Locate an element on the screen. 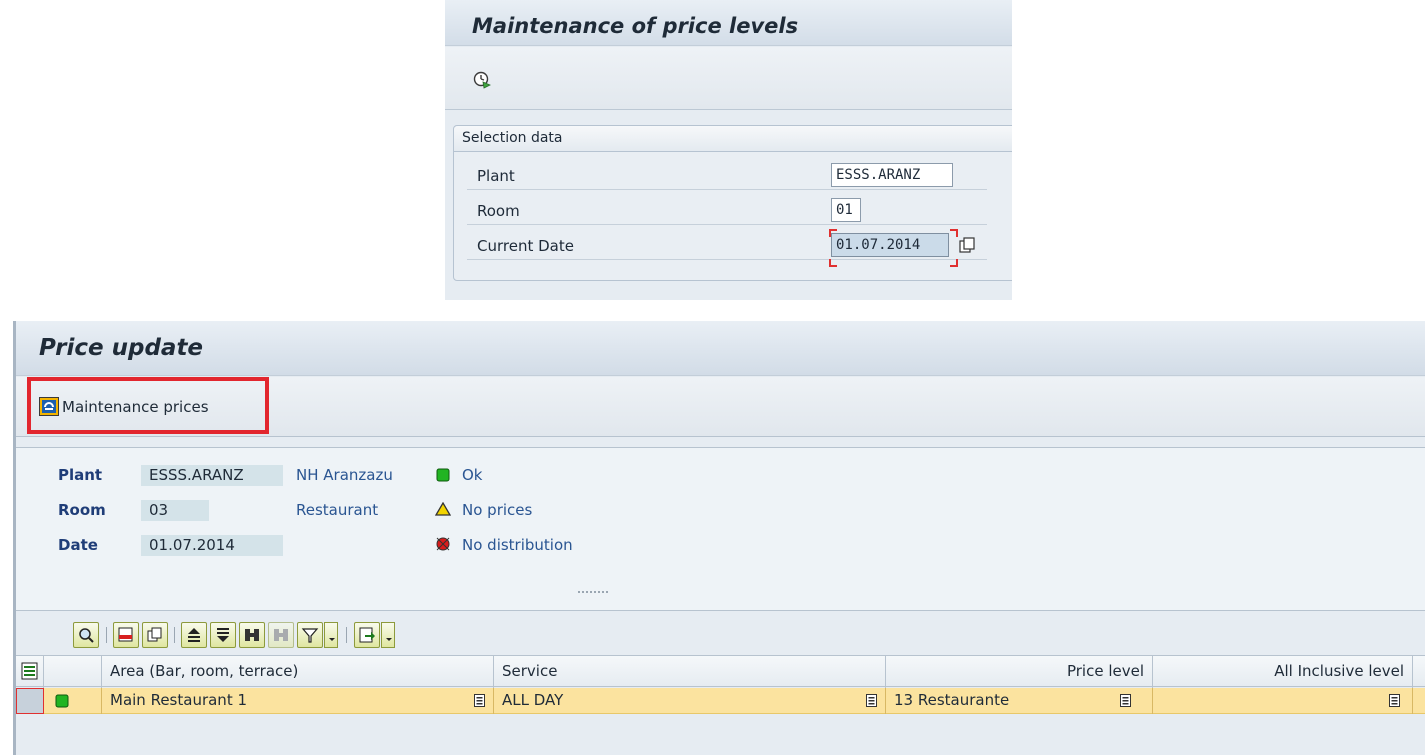  find-next-icon is located at coordinates (281, 635).